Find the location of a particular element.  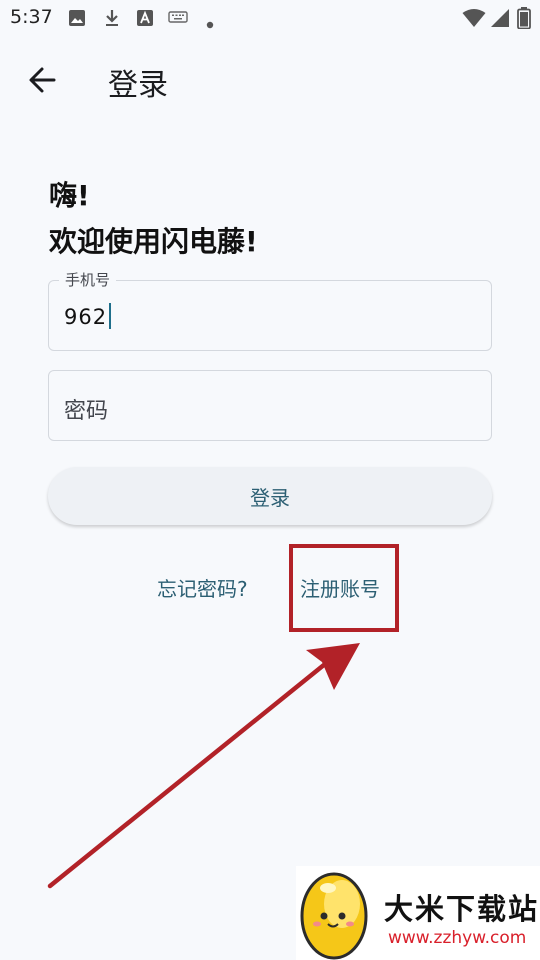

arrow-left-icon is located at coordinates (42, 80).